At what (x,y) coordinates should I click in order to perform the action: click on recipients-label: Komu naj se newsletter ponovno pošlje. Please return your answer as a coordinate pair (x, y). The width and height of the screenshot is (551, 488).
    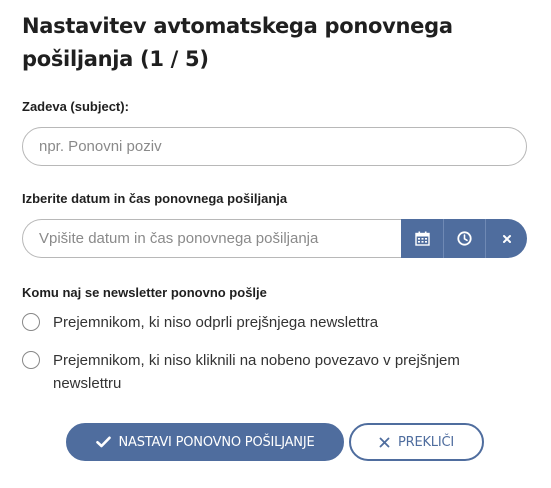
    Looking at the image, I should click on (144, 292).